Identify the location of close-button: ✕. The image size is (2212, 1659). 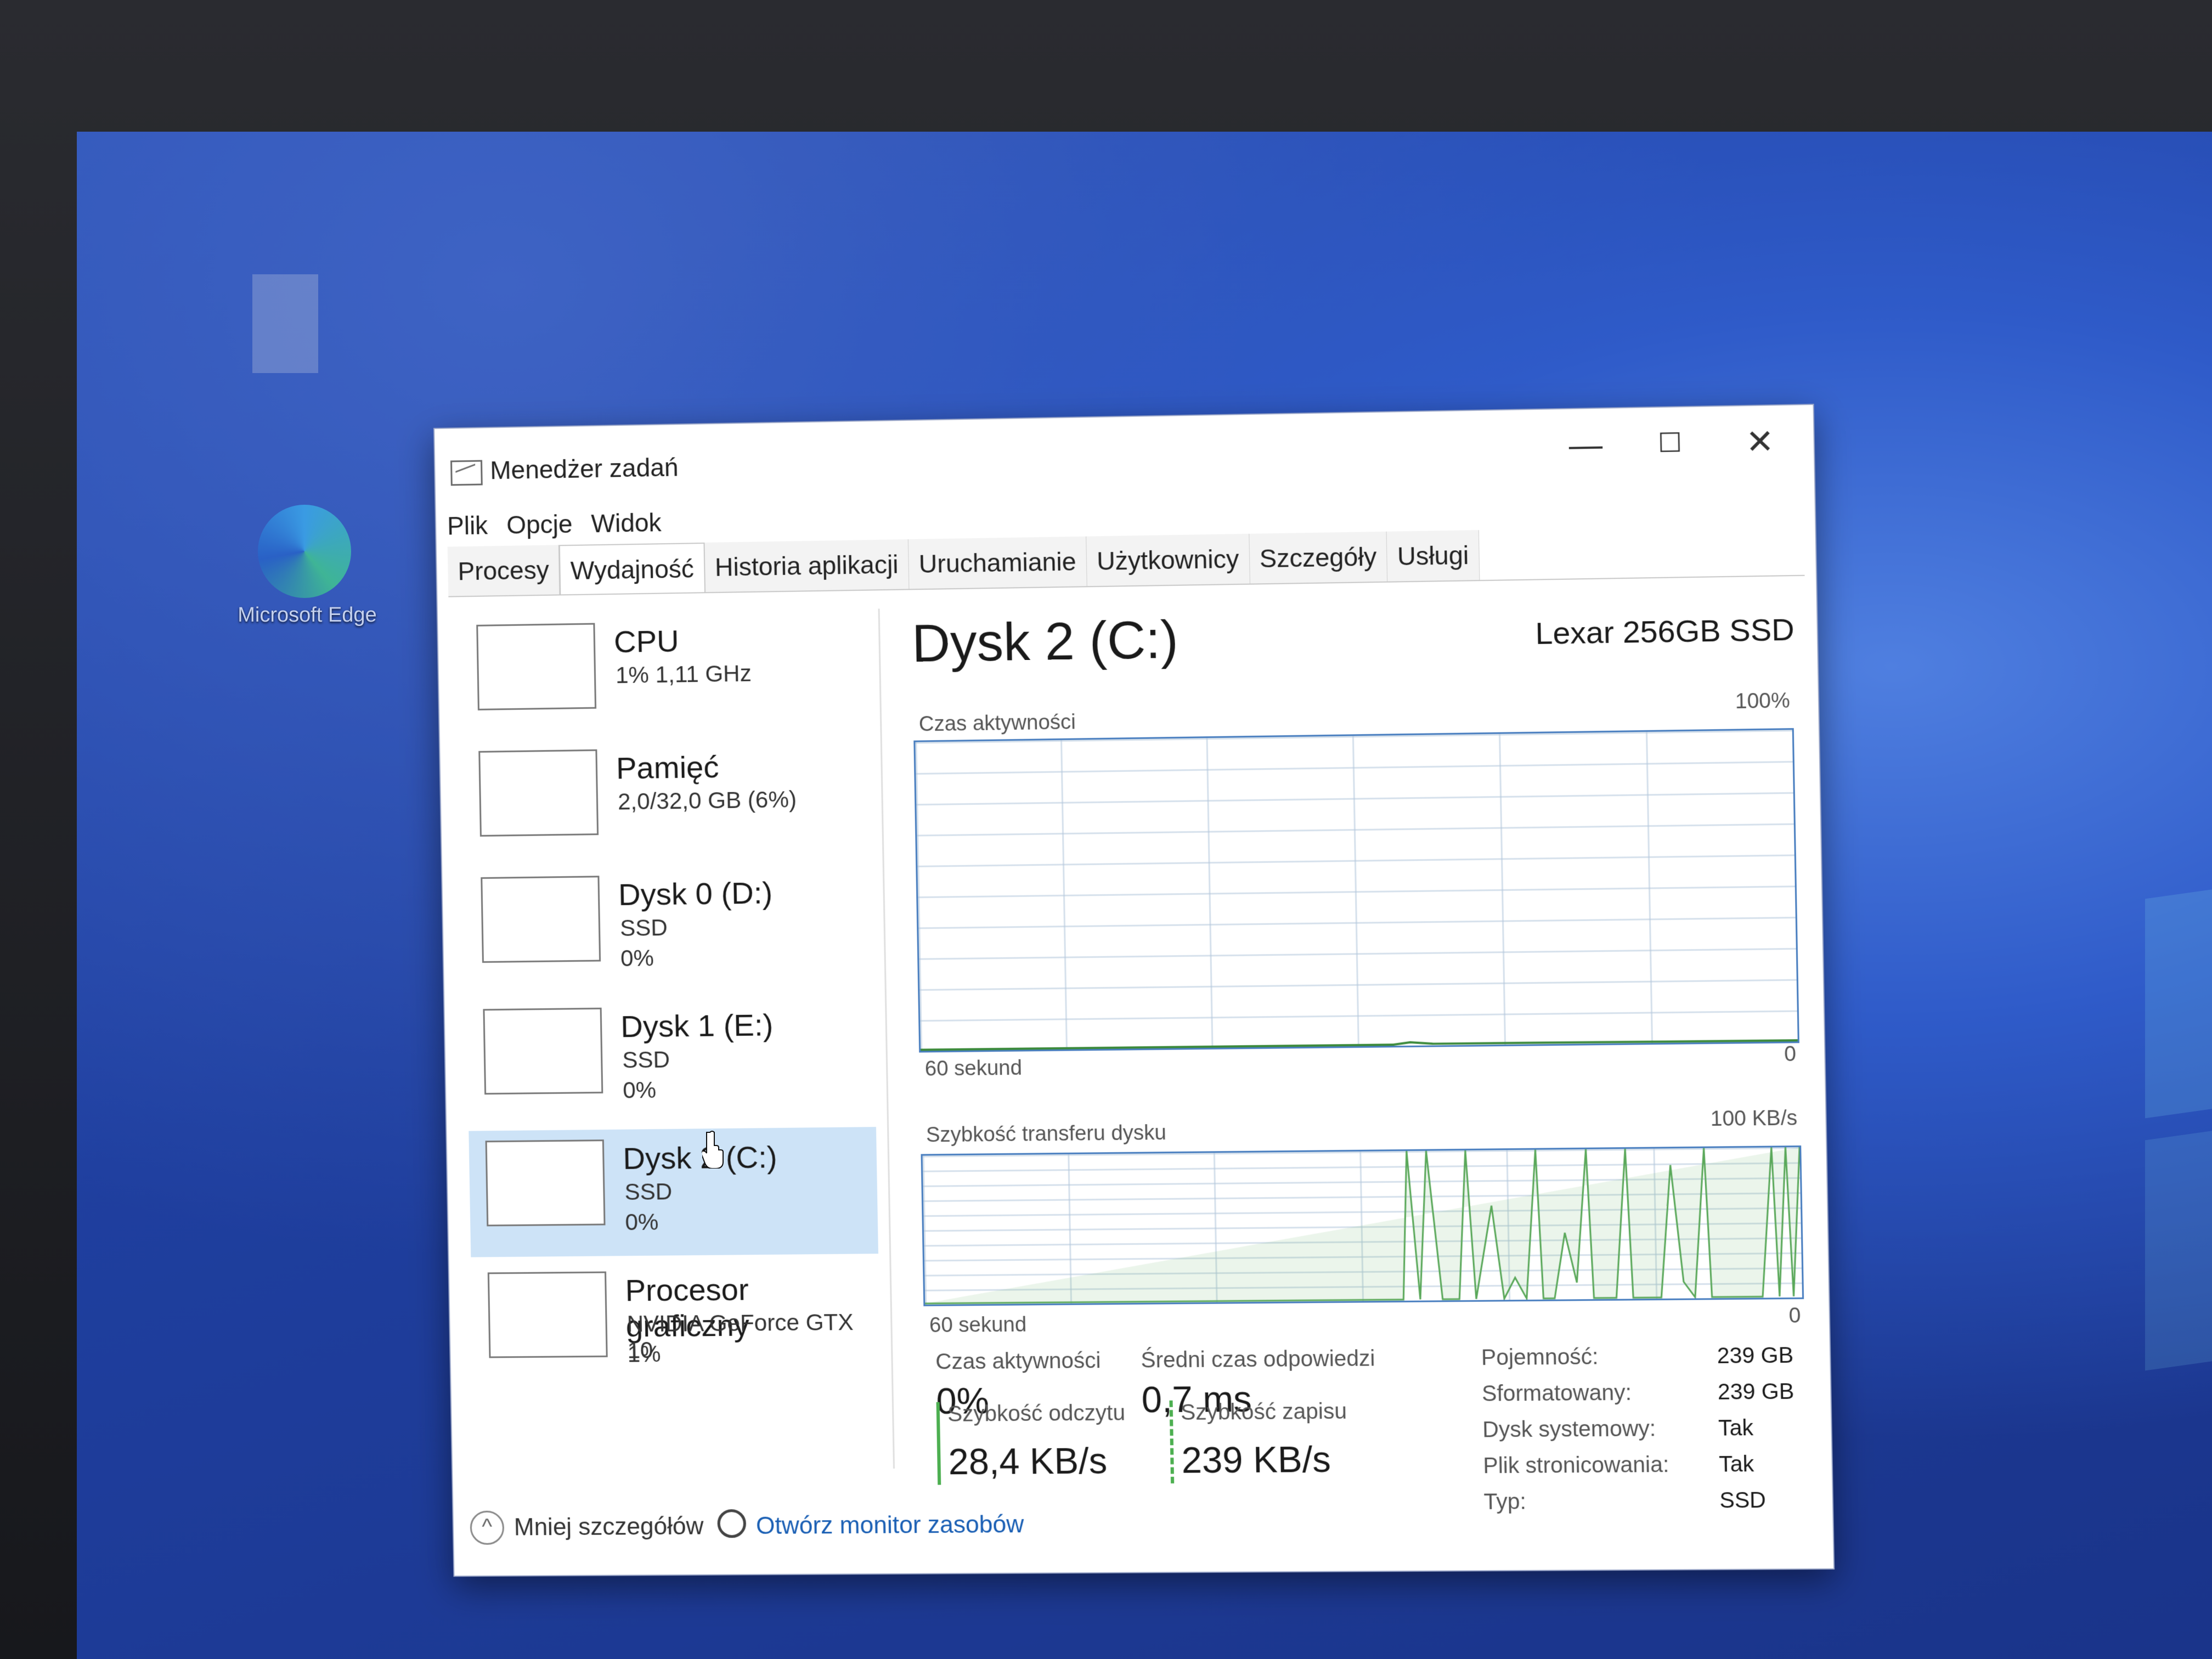
(1760, 442).